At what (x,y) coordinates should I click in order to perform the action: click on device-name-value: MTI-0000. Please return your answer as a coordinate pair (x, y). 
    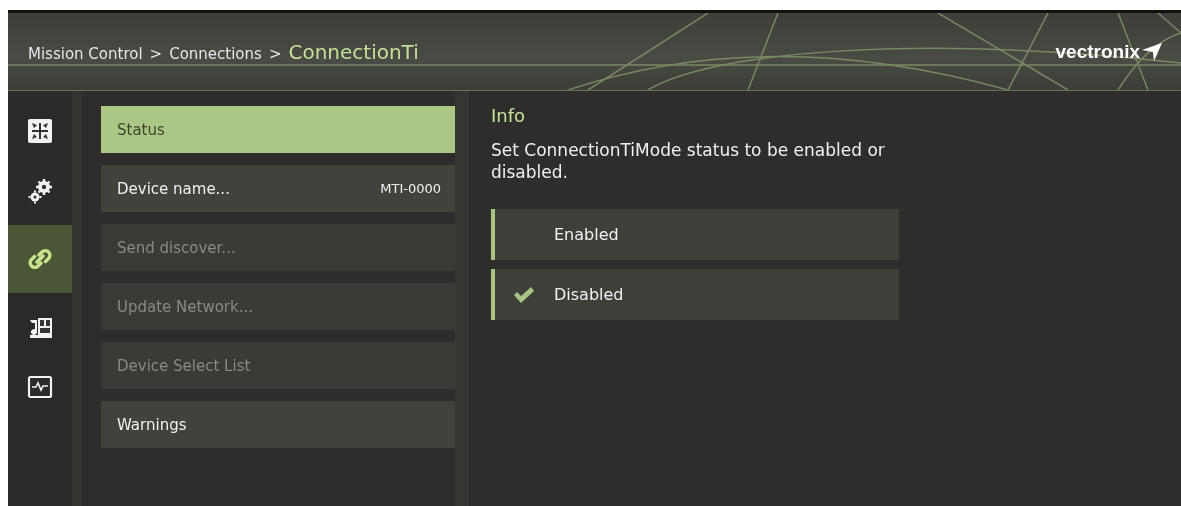
    Looking at the image, I should click on (410, 188).